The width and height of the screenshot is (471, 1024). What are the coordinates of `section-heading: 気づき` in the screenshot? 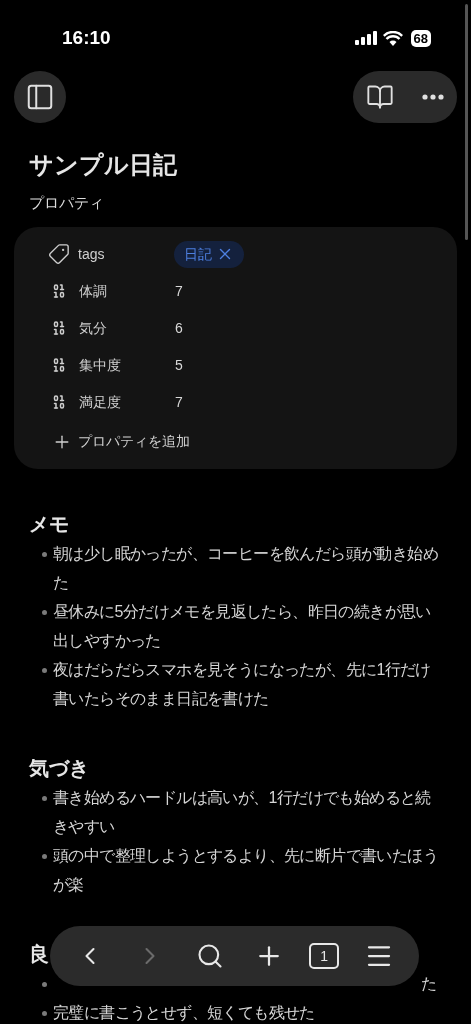 It's located at (59, 768).